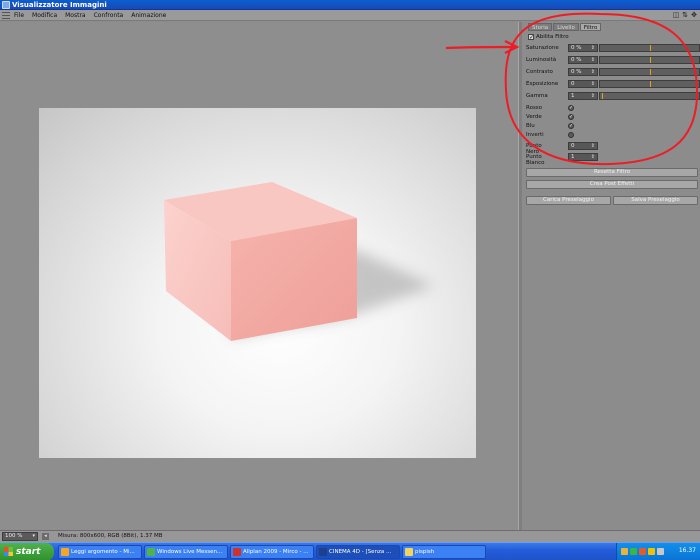 Image resolution: width=700 pixels, height=560 pixels. I want to click on channel-blue-row: Blu ✓, so click(550, 126).